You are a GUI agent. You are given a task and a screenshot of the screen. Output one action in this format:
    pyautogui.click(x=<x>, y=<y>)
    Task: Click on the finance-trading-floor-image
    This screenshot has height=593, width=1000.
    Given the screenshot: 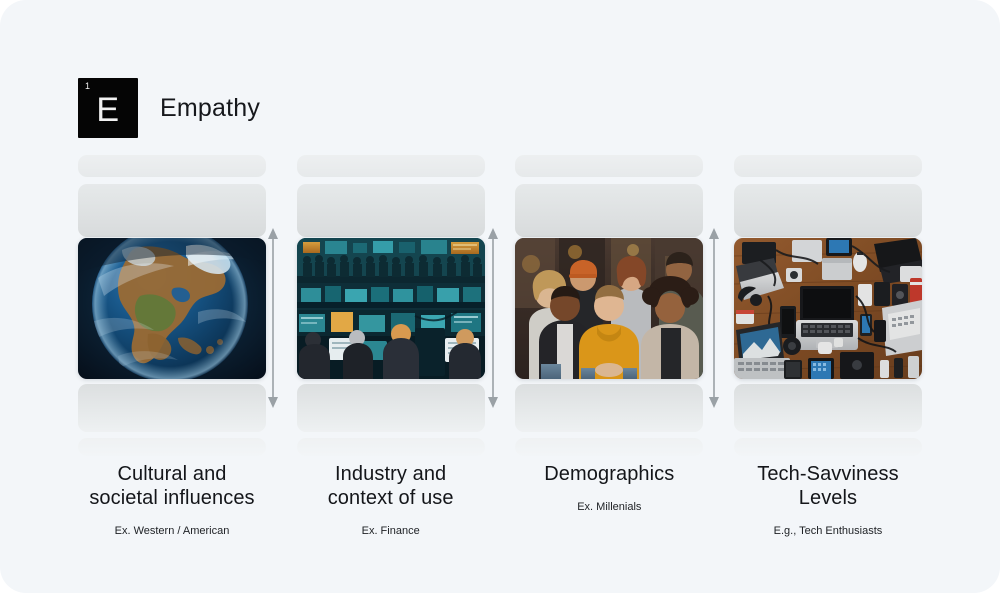 What is the action you would take?
    pyautogui.click(x=390, y=308)
    